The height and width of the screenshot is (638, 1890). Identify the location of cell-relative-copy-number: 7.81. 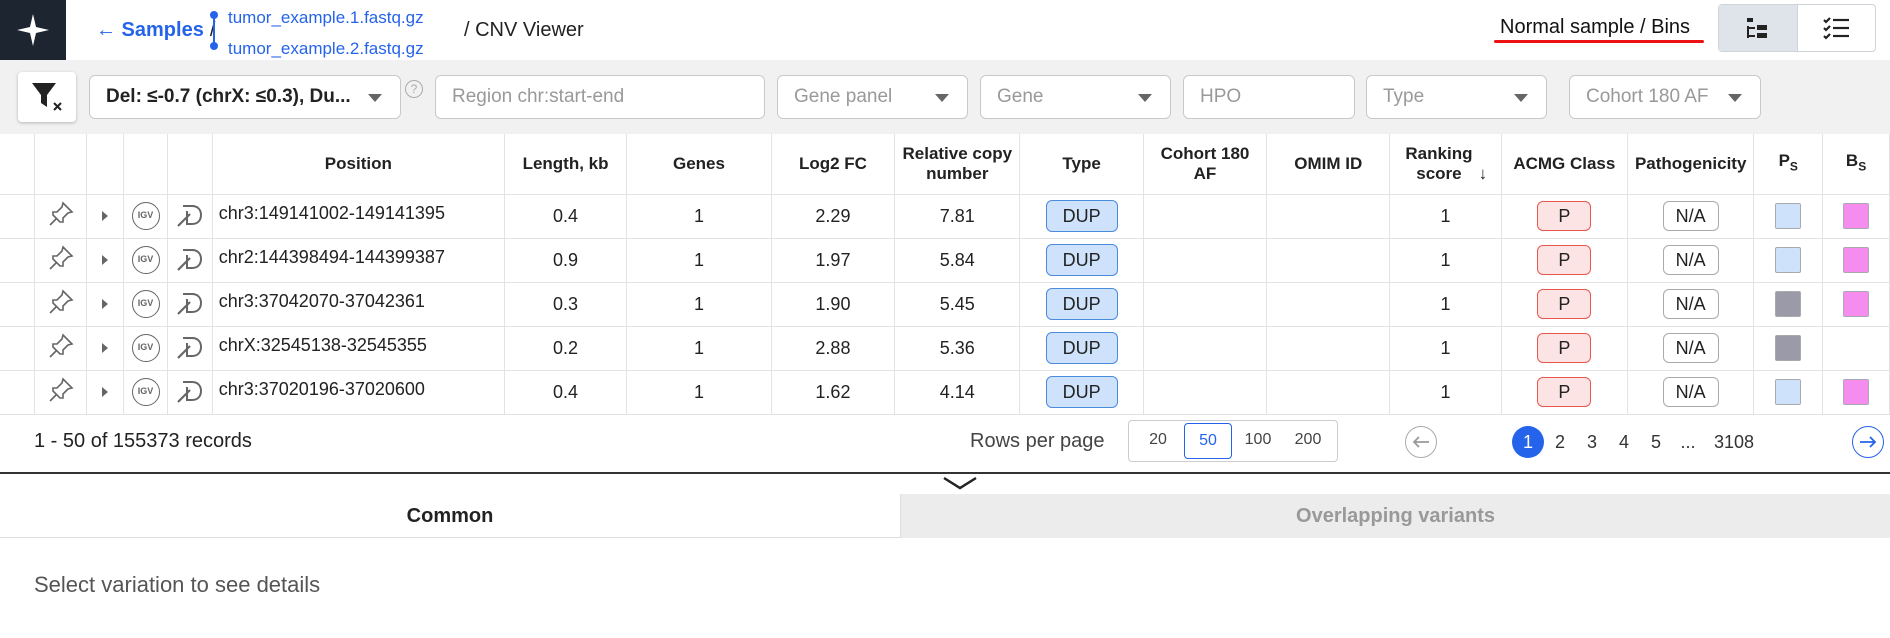
(957, 216).